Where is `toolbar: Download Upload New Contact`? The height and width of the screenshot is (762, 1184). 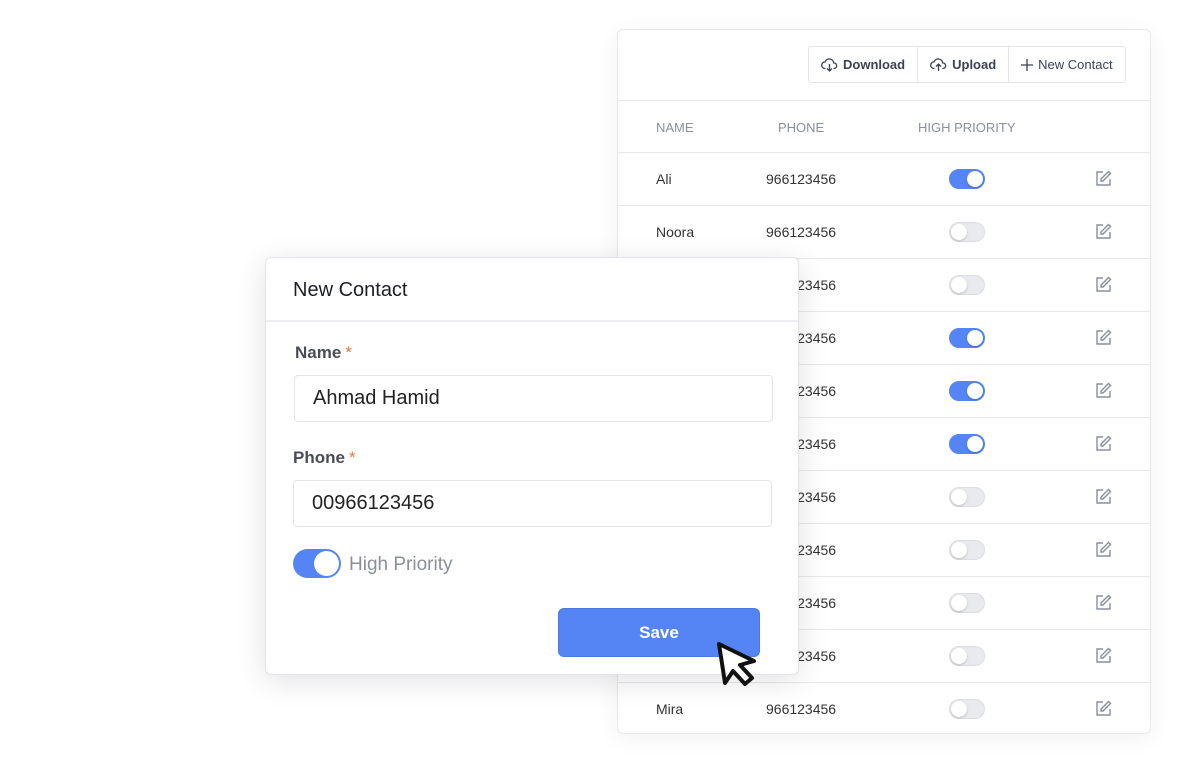 toolbar: Download Upload New Contact is located at coordinates (967, 64).